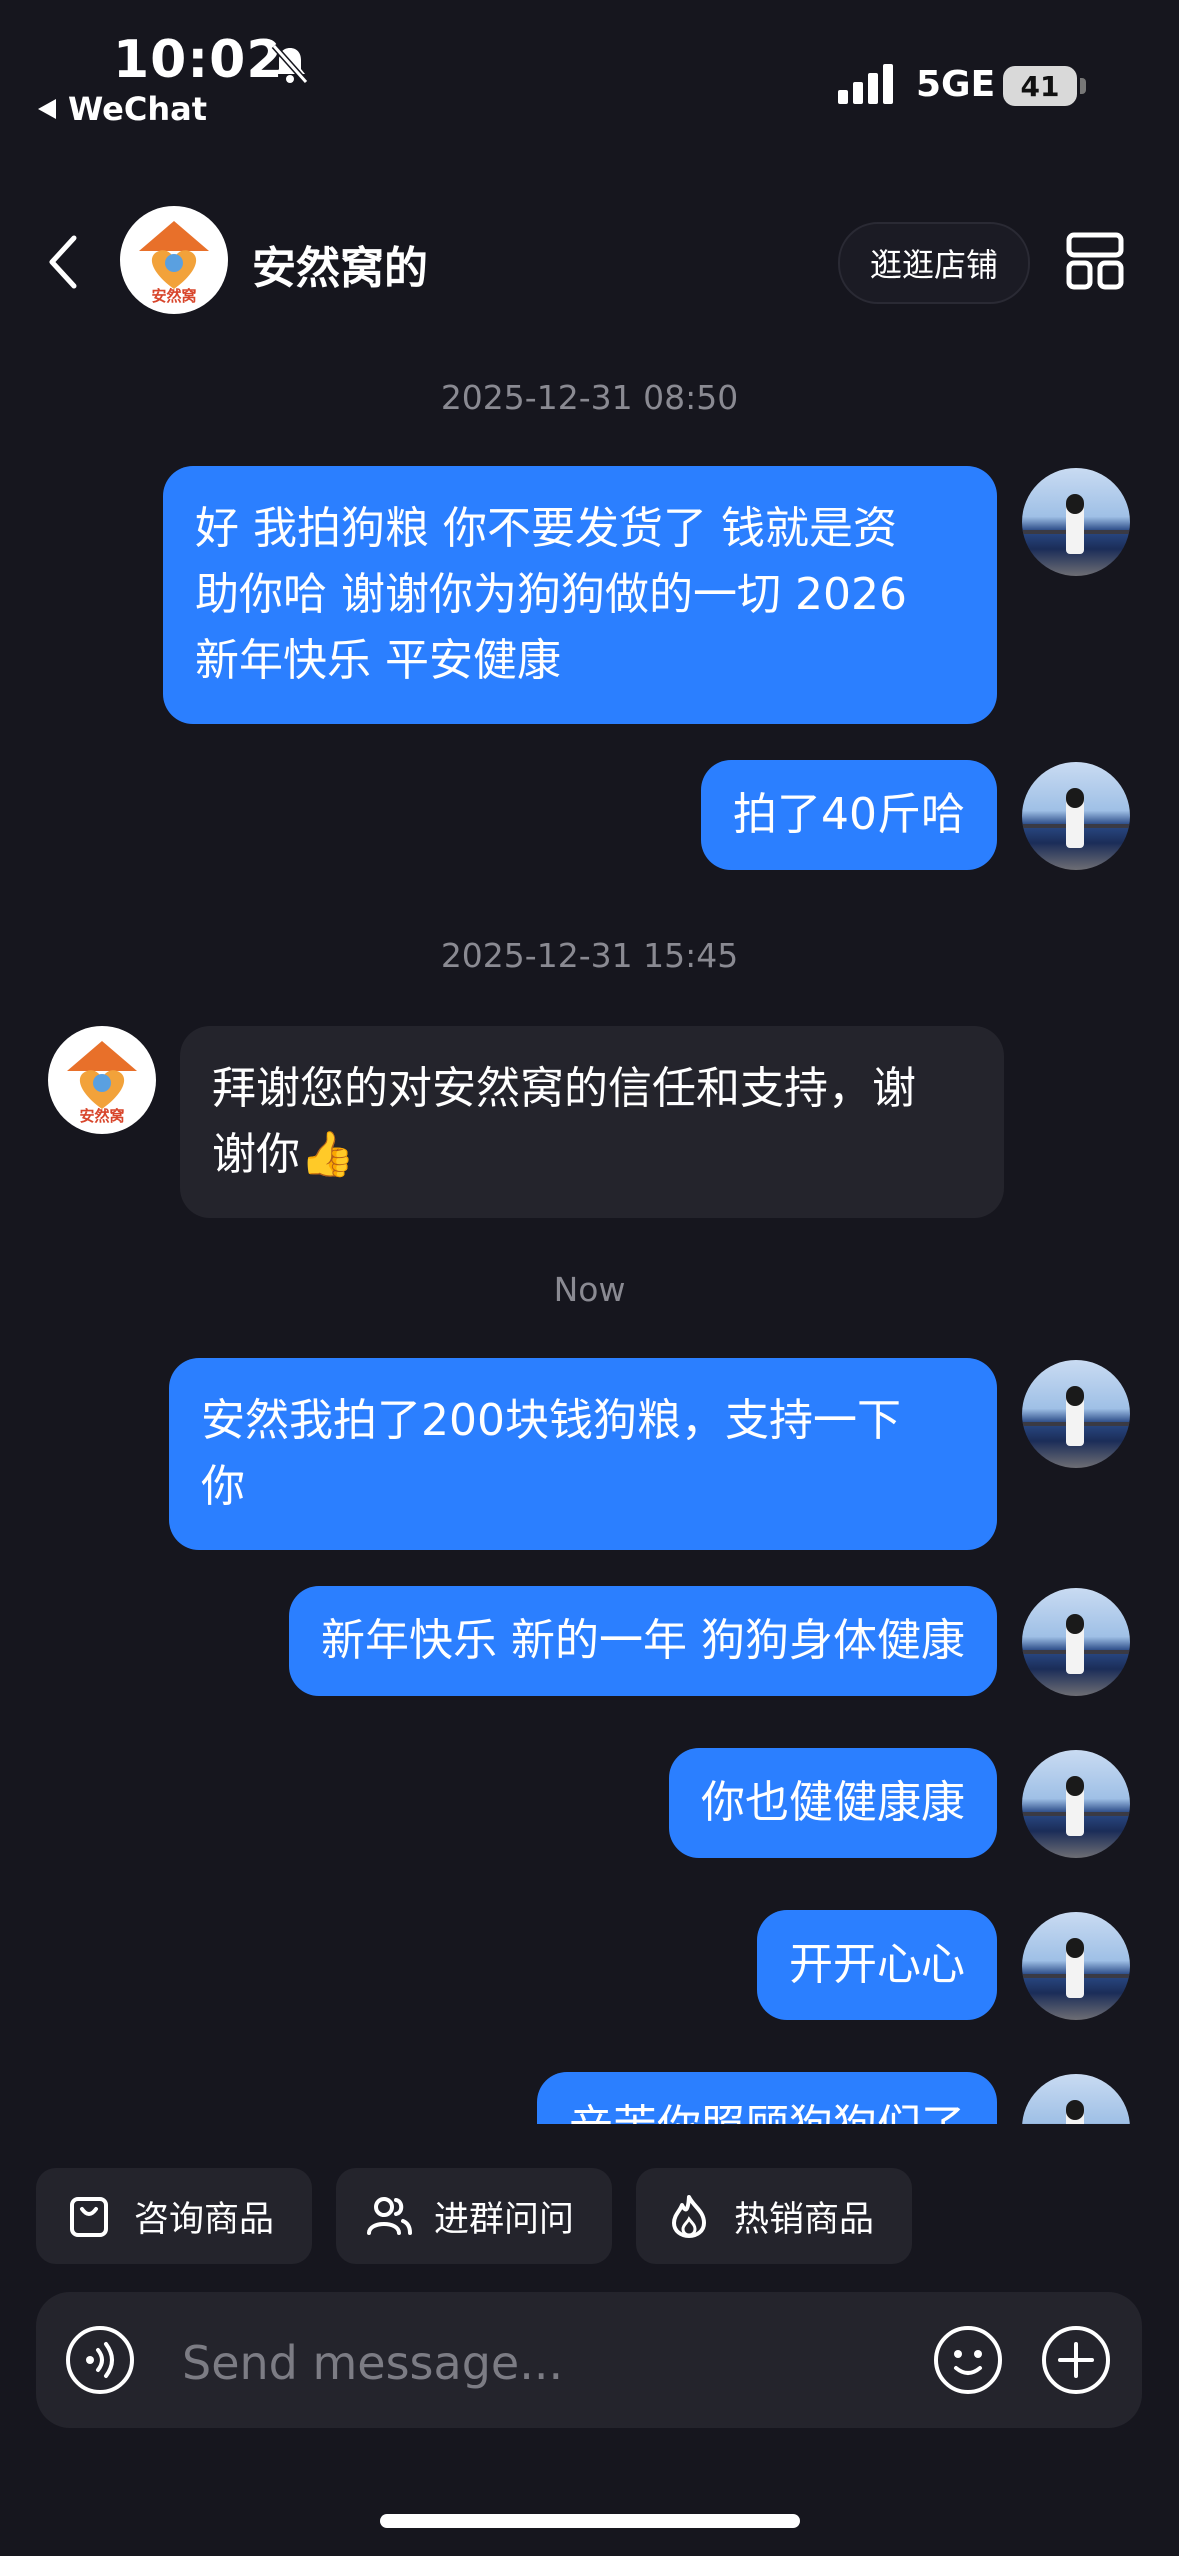 This screenshot has width=1179, height=2556. Describe the element at coordinates (389, 2216) in the screenshot. I see `group-icon` at that location.